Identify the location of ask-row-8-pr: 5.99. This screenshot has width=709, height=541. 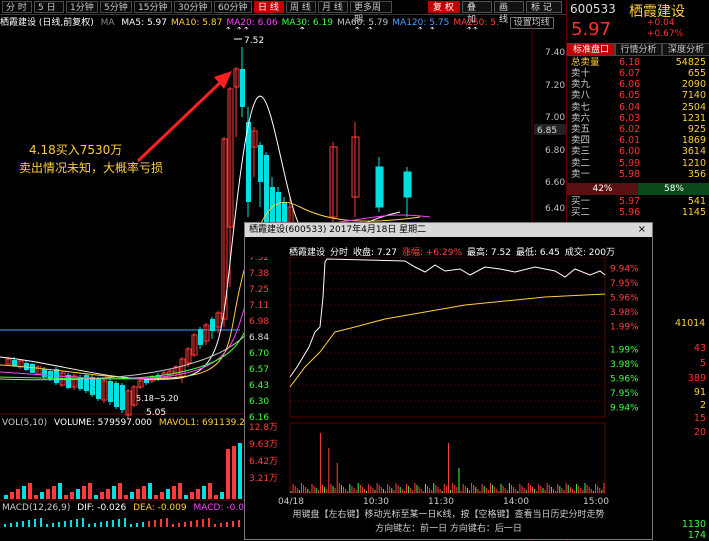
(630, 163).